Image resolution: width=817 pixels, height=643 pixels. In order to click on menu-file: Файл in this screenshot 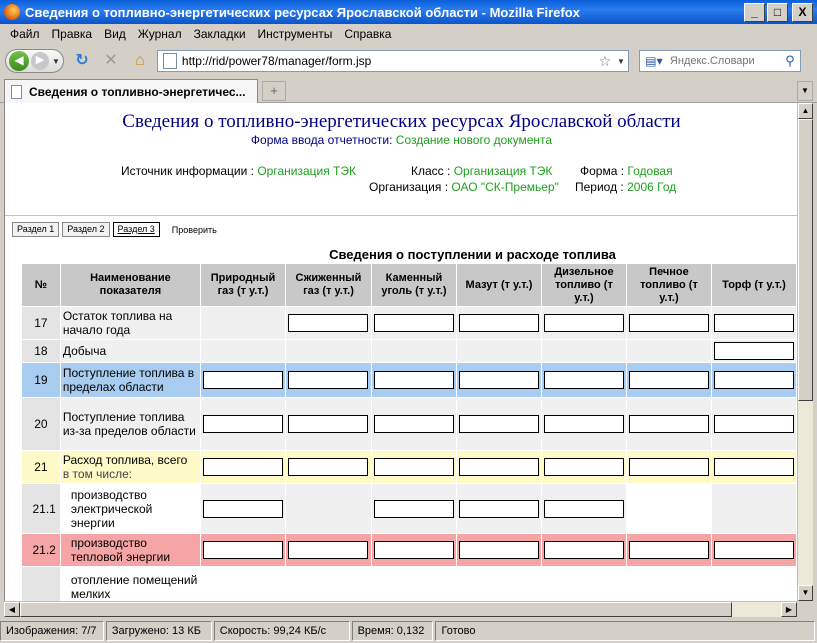, I will do `click(25, 34)`.